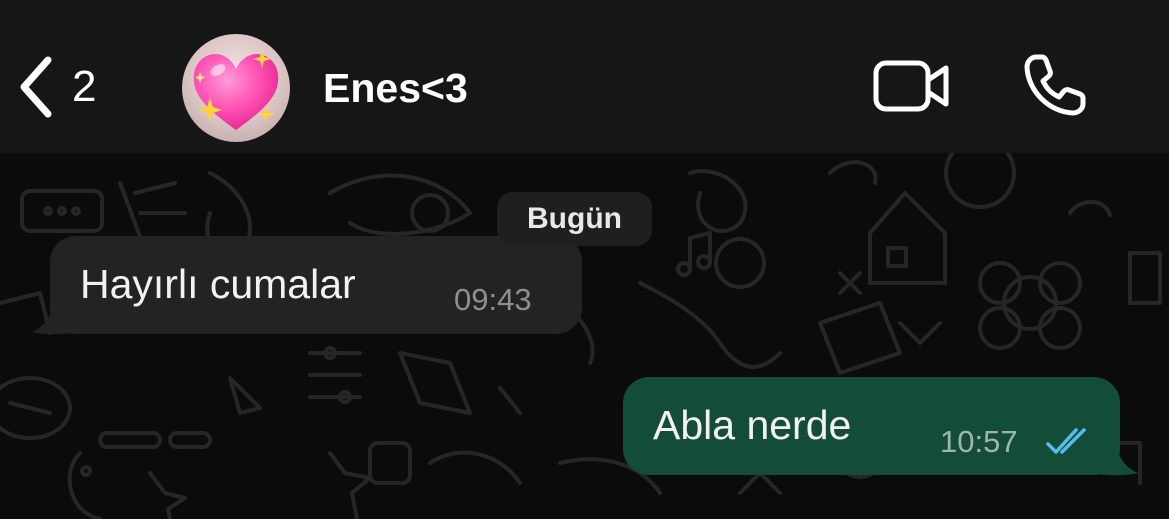  I want to click on video-camera-icon, so click(911, 86).